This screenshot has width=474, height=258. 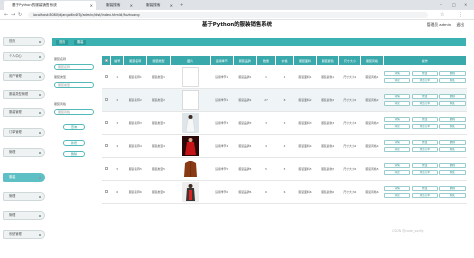 What do you see at coordinates (222, 77) in the screenshot?
I see `cell-season: 适用季节1` at bounding box center [222, 77].